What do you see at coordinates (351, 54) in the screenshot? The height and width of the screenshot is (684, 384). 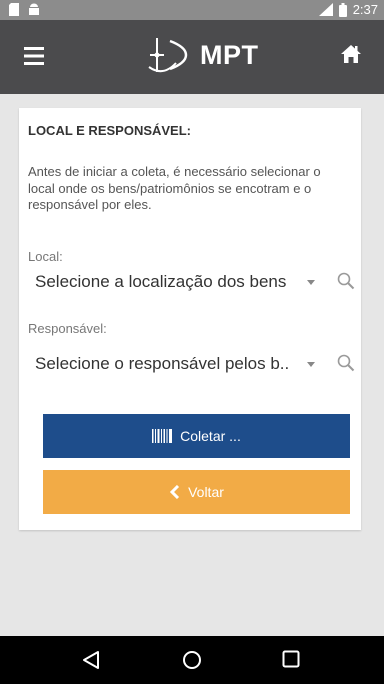 I see `home-icon` at bounding box center [351, 54].